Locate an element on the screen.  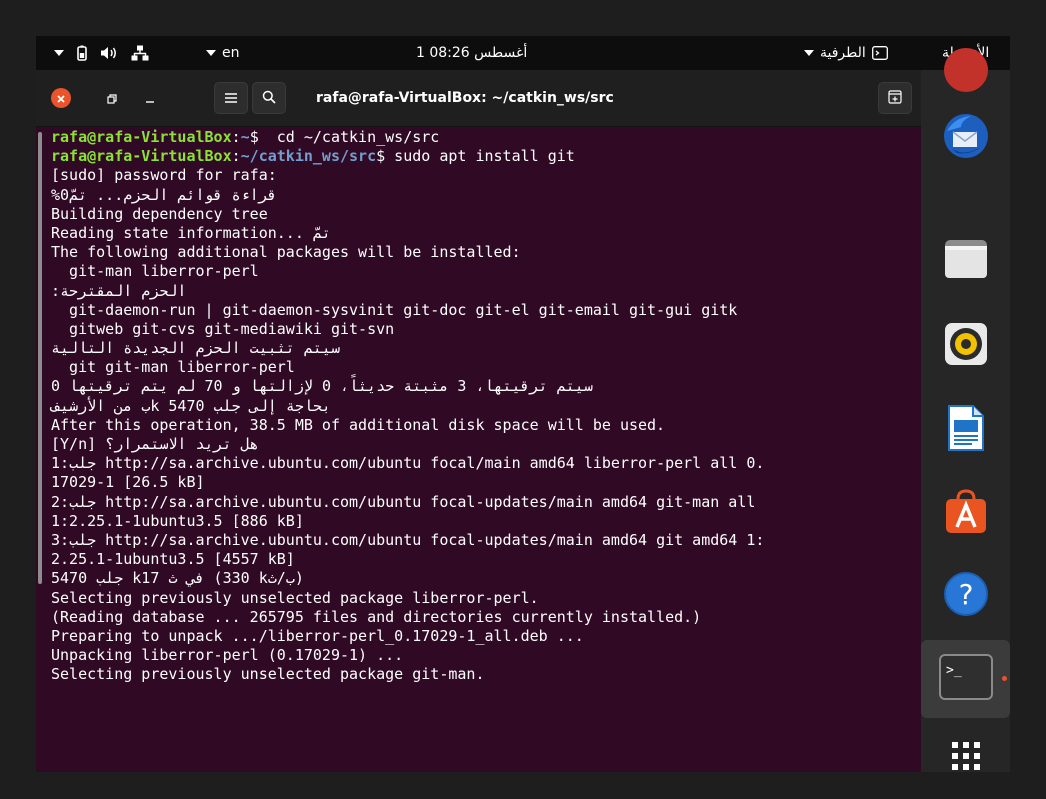
window-title: rafa@rafa-VirtualBox: ~/catkin_ws/src is located at coordinates (465, 98).